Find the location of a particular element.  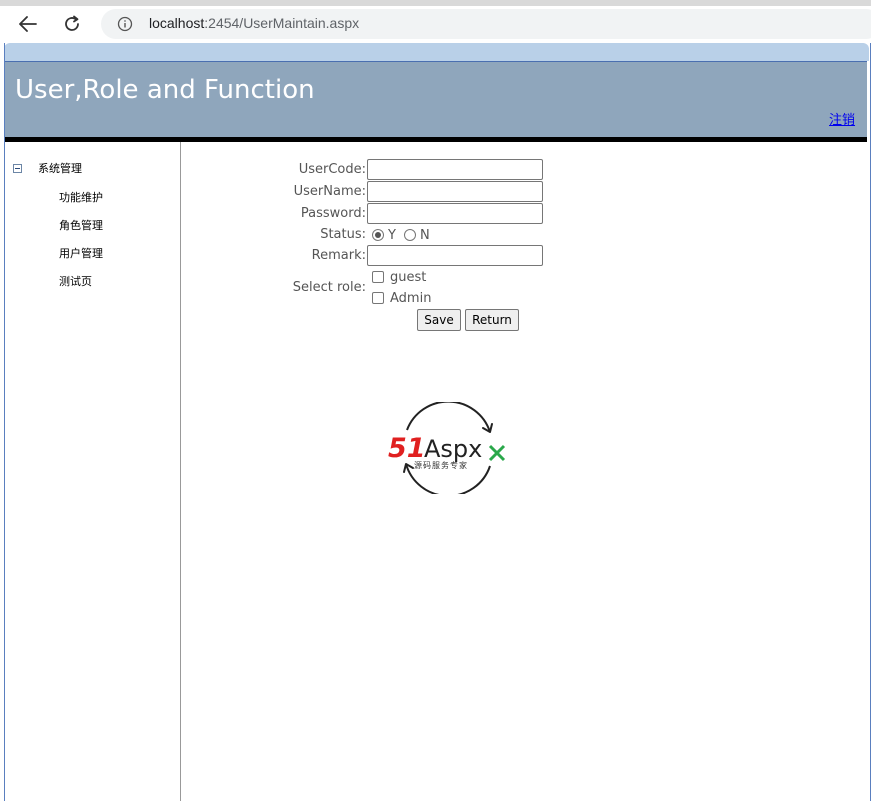

logo-tagline: 源码服务专家 is located at coordinates (441, 465).